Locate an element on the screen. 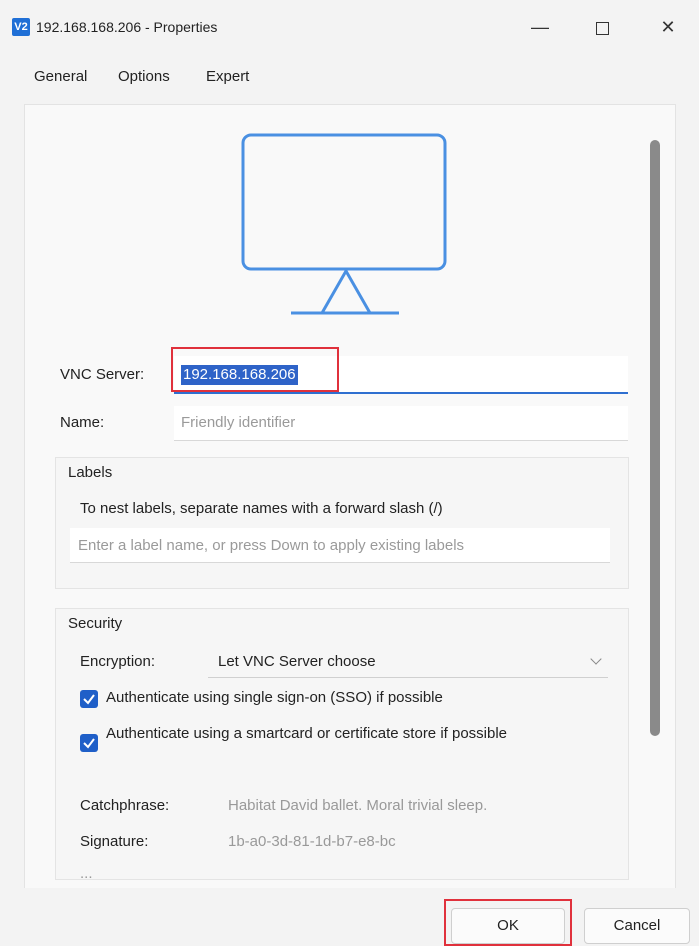  computer-monitor-icon is located at coordinates (344, 224).